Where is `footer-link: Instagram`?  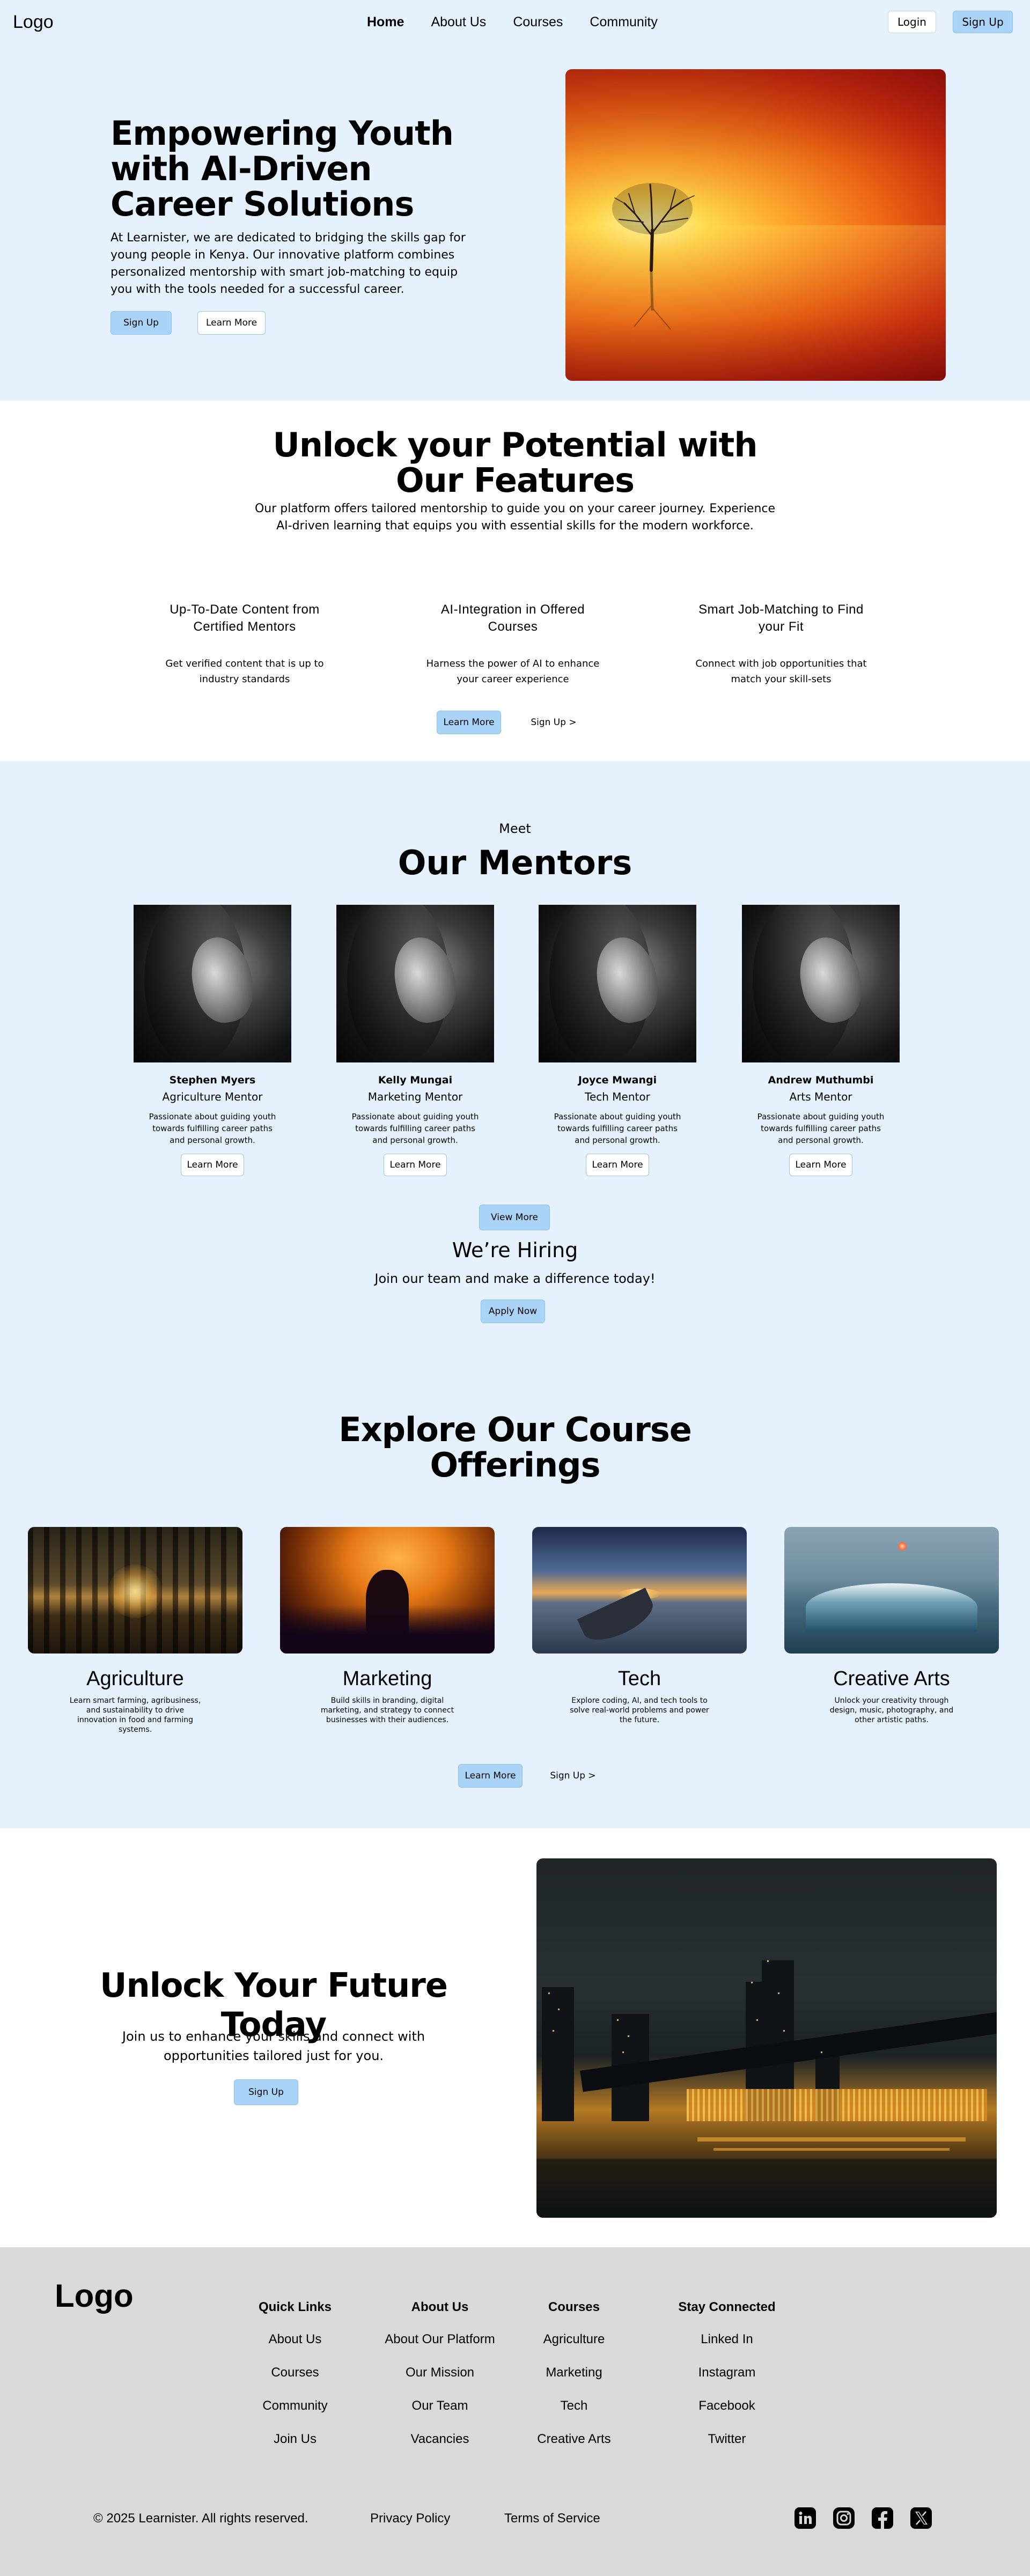 footer-link: Instagram is located at coordinates (727, 2372).